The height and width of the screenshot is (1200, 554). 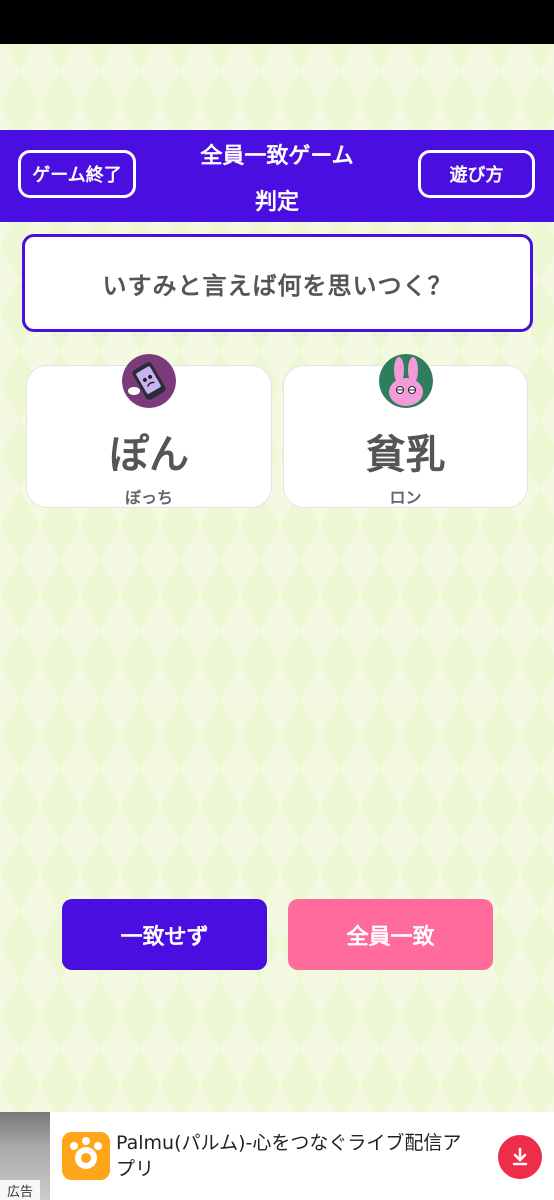 I want to click on all-match-button: 全員一致, so click(x=390, y=934).